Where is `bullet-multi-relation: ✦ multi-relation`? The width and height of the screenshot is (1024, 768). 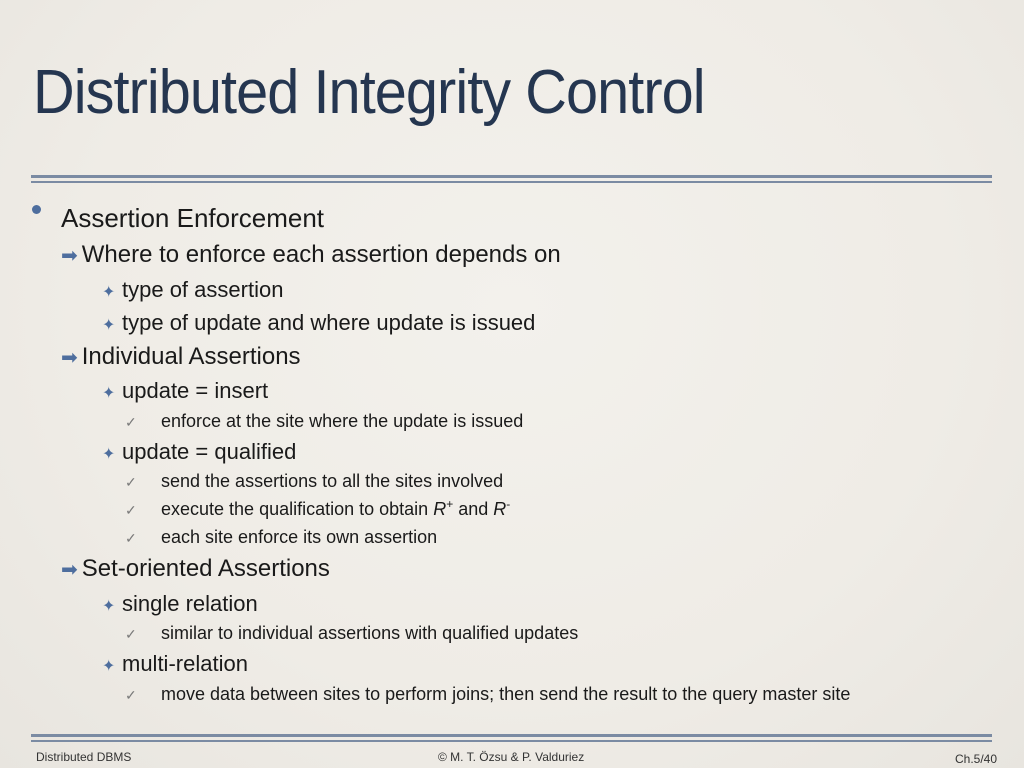
bullet-multi-relation: ✦ multi-relation is located at coordinates (175, 664).